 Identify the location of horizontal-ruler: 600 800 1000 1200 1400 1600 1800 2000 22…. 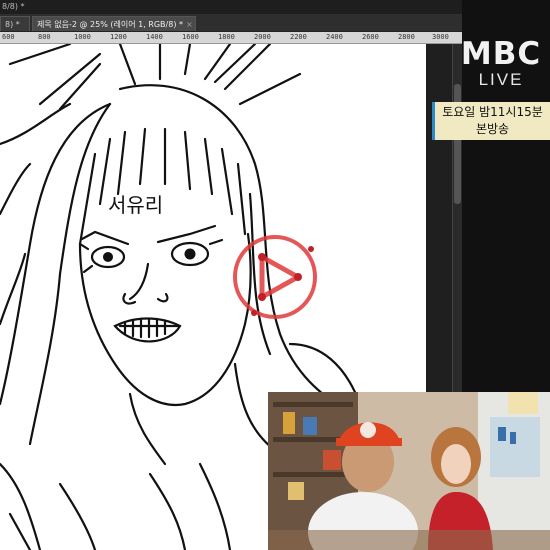
(231, 38).